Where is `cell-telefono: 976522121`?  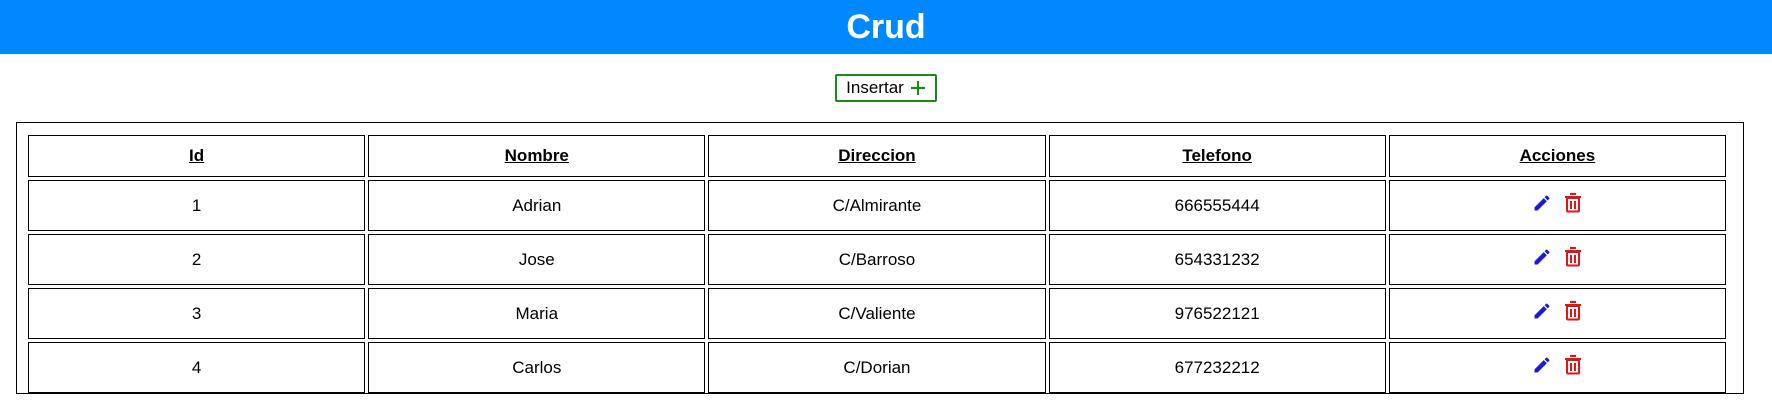
cell-telefono: 976522121 is located at coordinates (1217, 313).